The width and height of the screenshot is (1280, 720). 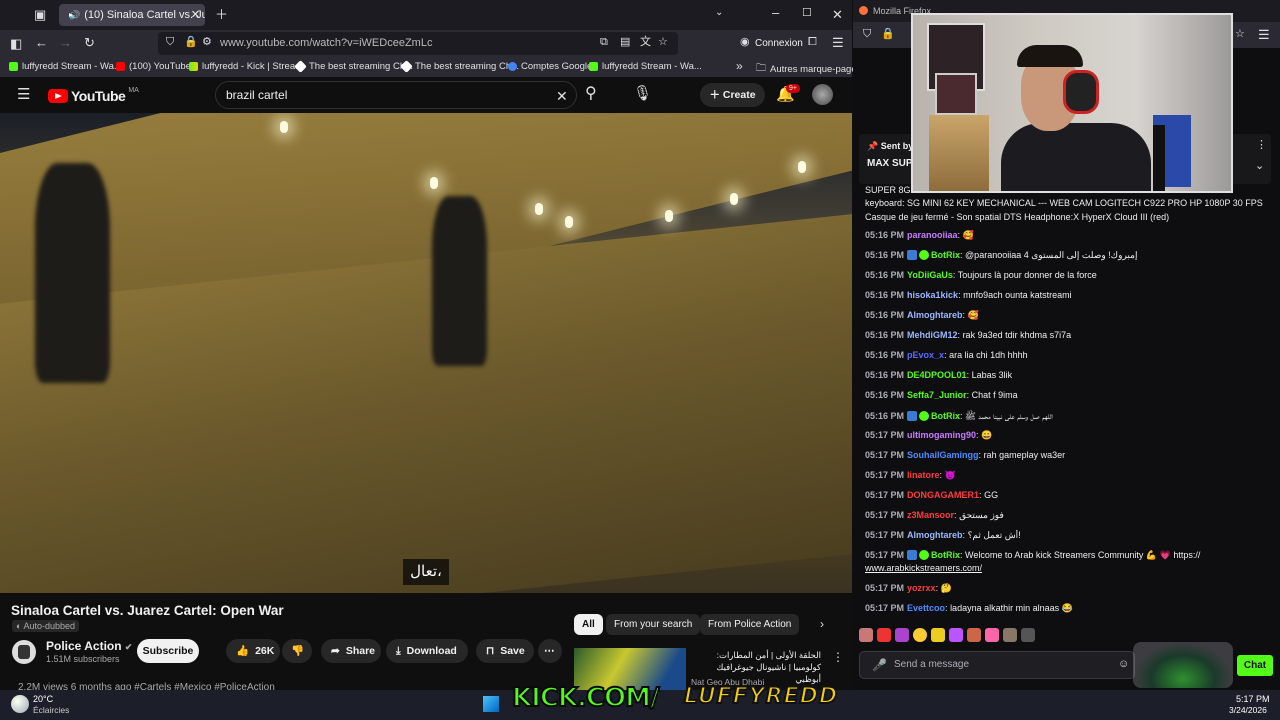 I want to click on channel-name: Police Action ✔, so click(x=89, y=646).